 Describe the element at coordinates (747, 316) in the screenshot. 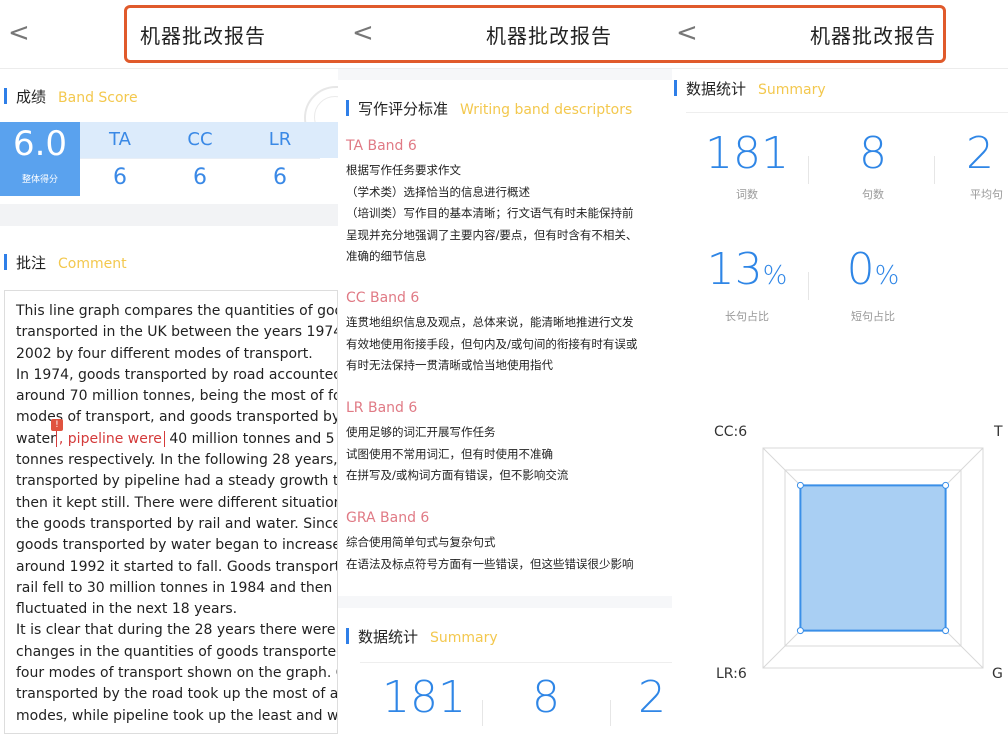

I see `long-sentence-ratio-label: 长句占比` at that location.